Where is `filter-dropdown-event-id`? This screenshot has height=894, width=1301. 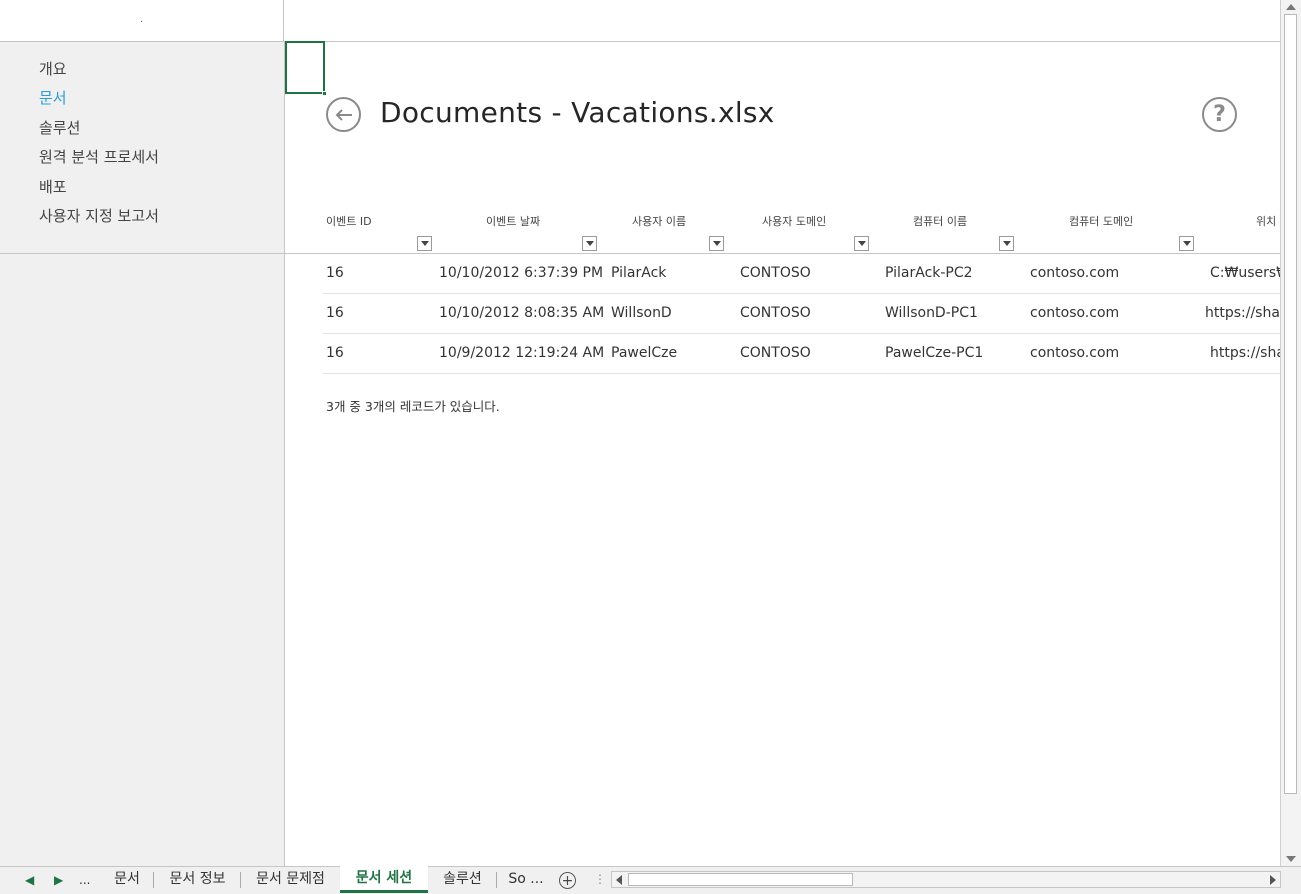 filter-dropdown-event-id is located at coordinates (424, 243).